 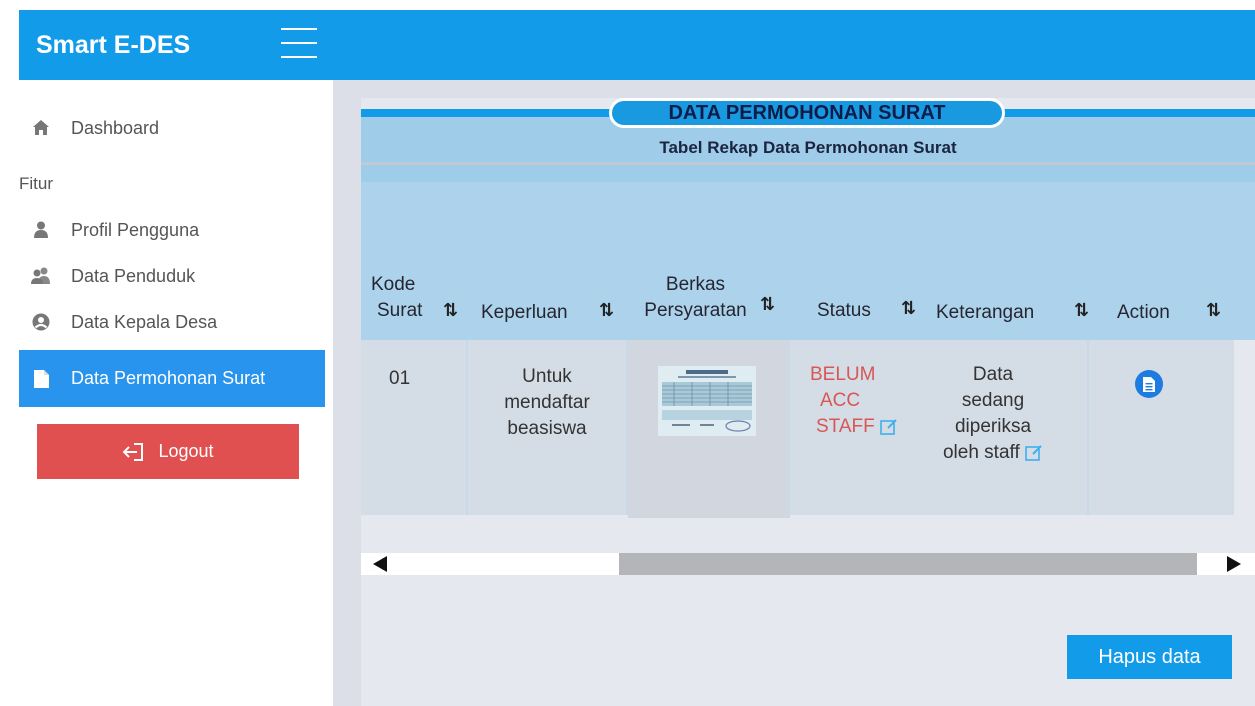 I want to click on status-line: STAFF, so click(x=845, y=426).